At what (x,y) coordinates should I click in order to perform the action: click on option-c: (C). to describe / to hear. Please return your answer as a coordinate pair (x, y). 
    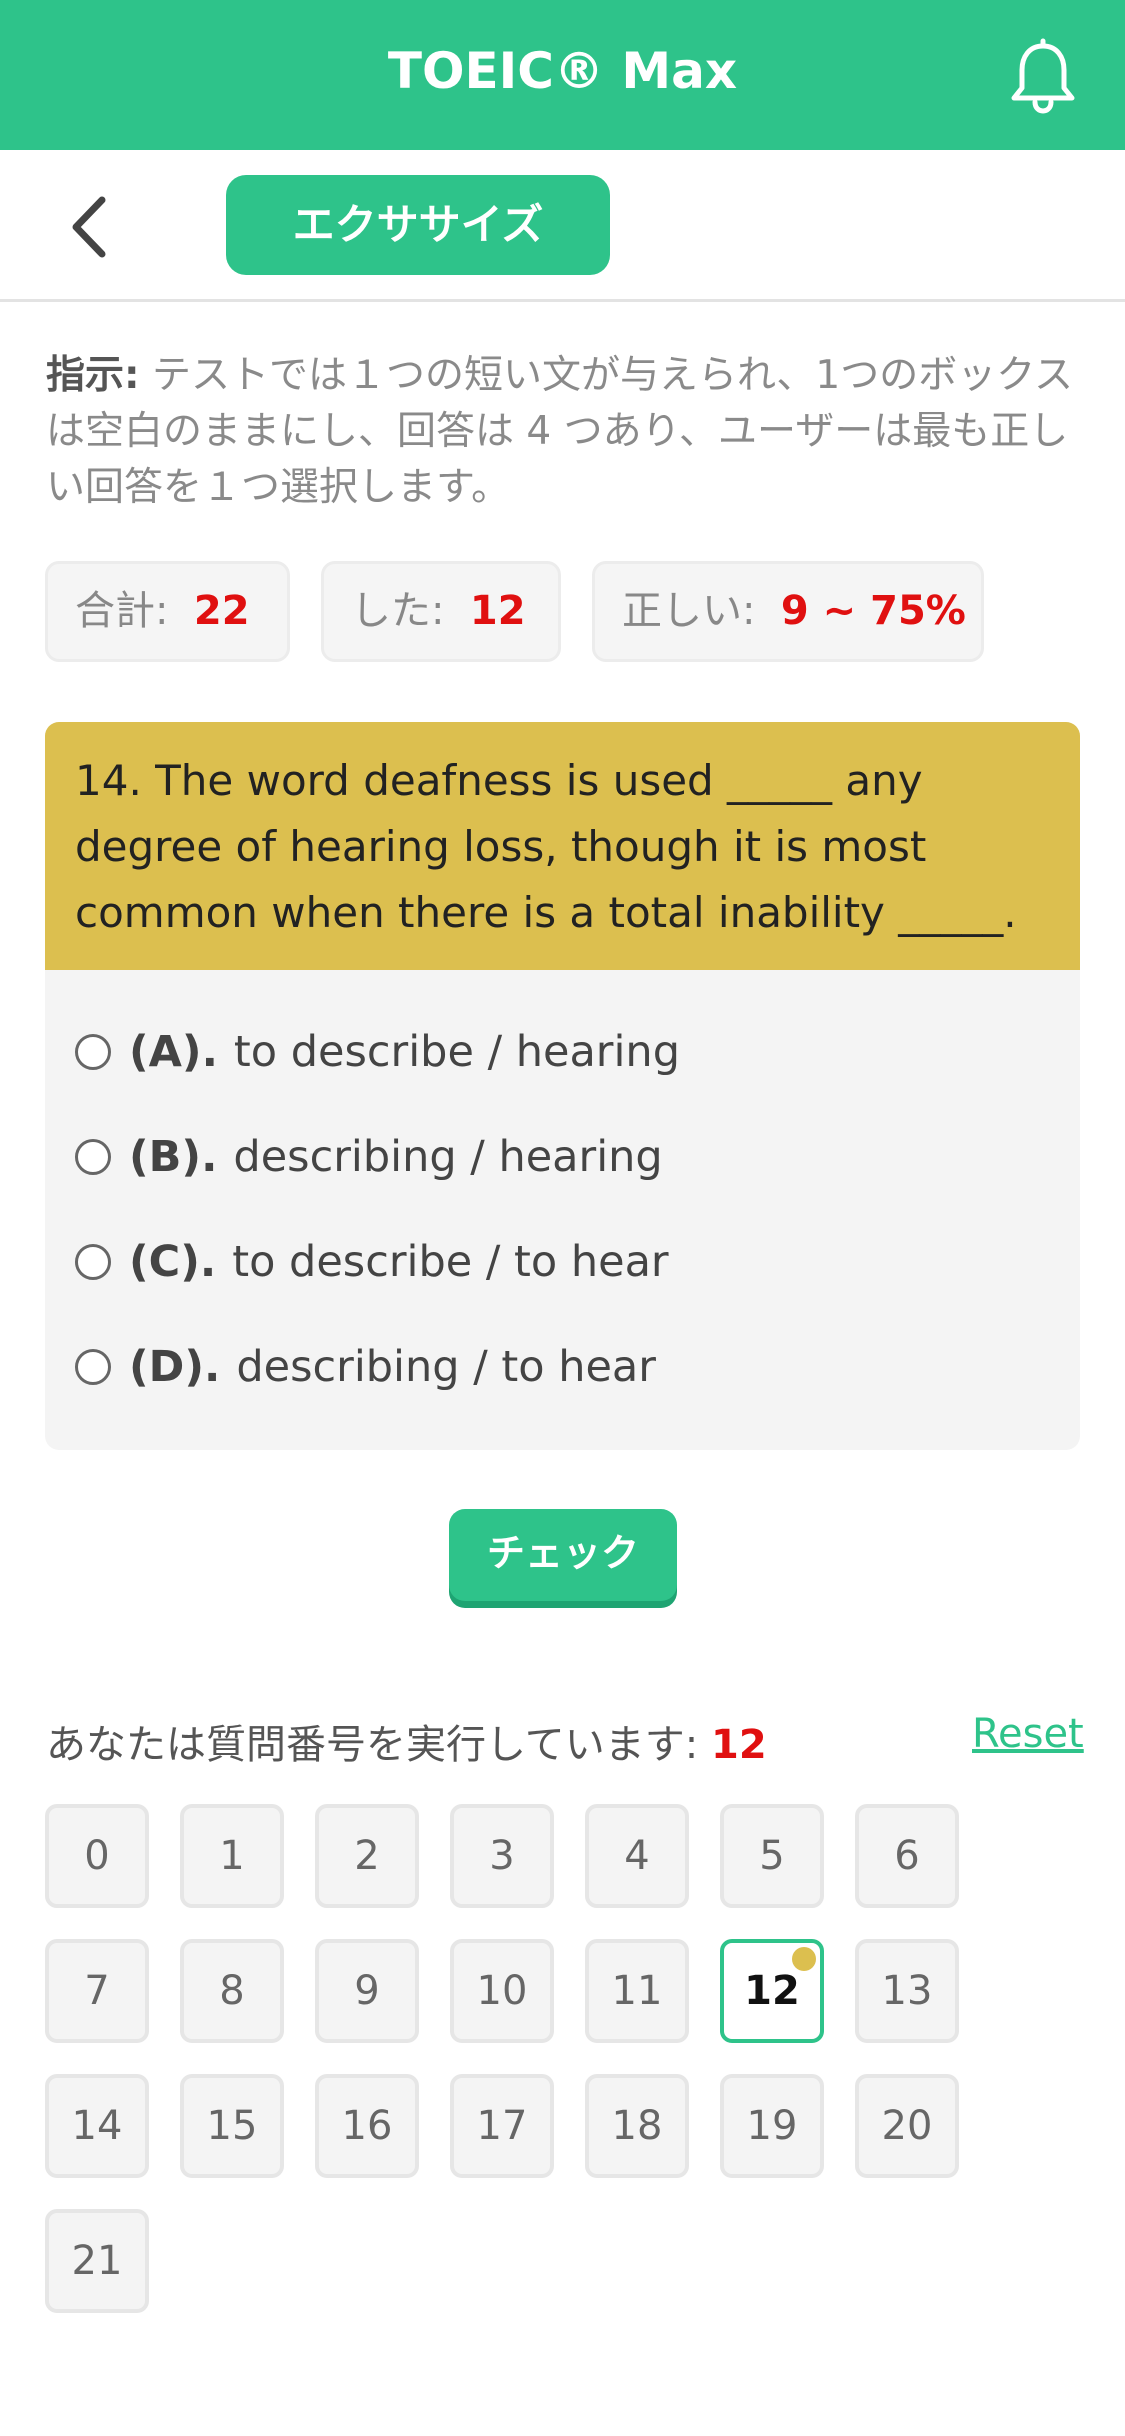
    Looking at the image, I should click on (372, 1262).